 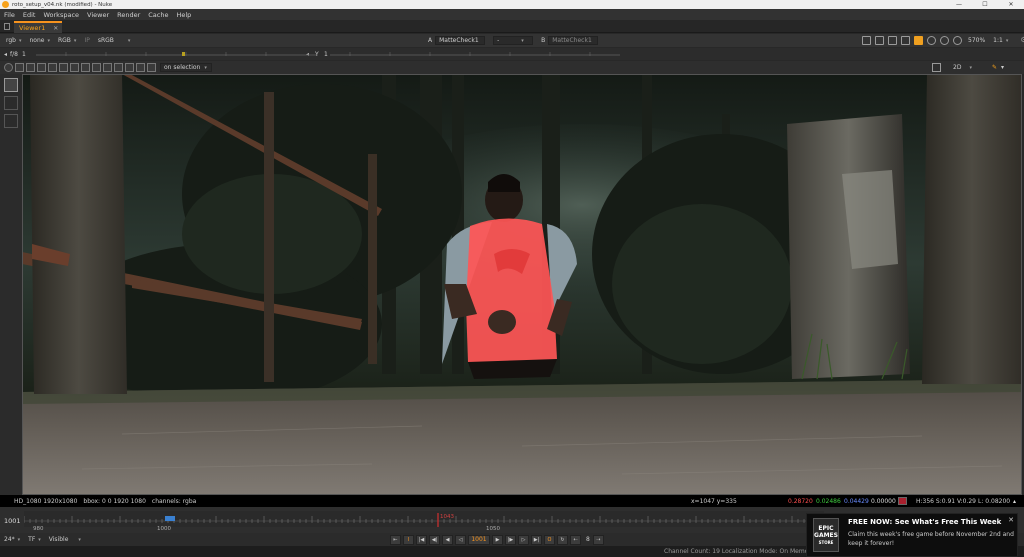 What do you see at coordinates (879, 40) in the screenshot?
I see `clipping-warning-icon` at bounding box center [879, 40].